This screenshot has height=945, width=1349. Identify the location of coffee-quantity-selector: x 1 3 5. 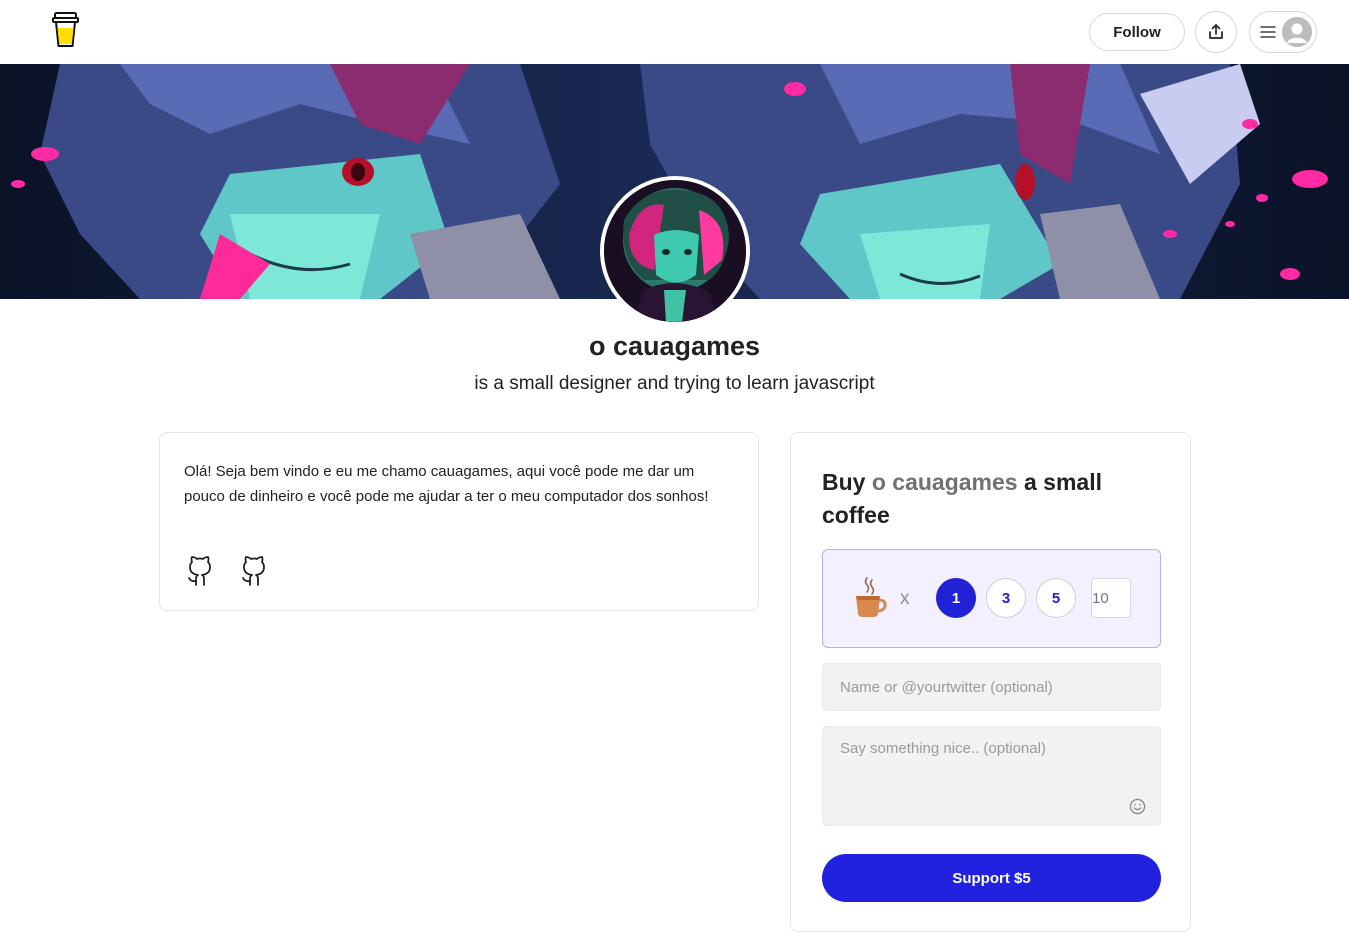
(991, 598).